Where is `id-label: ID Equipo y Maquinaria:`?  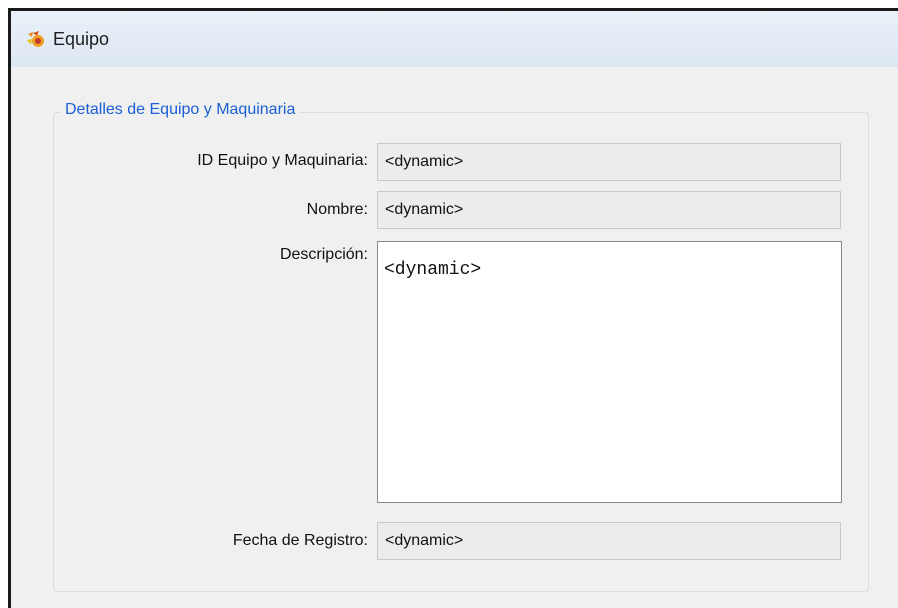 id-label: ID Equipo y Maquinaria: is located at coordinates (282, 160).